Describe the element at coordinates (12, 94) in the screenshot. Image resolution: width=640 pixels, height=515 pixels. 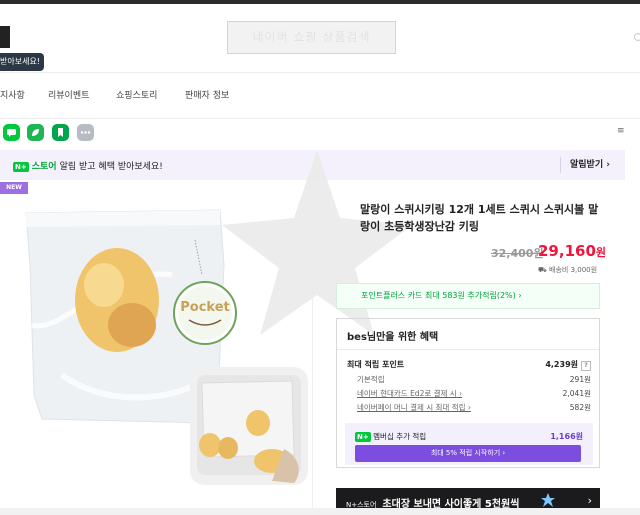
I see `nav-item-notice: 지사항` at that location.